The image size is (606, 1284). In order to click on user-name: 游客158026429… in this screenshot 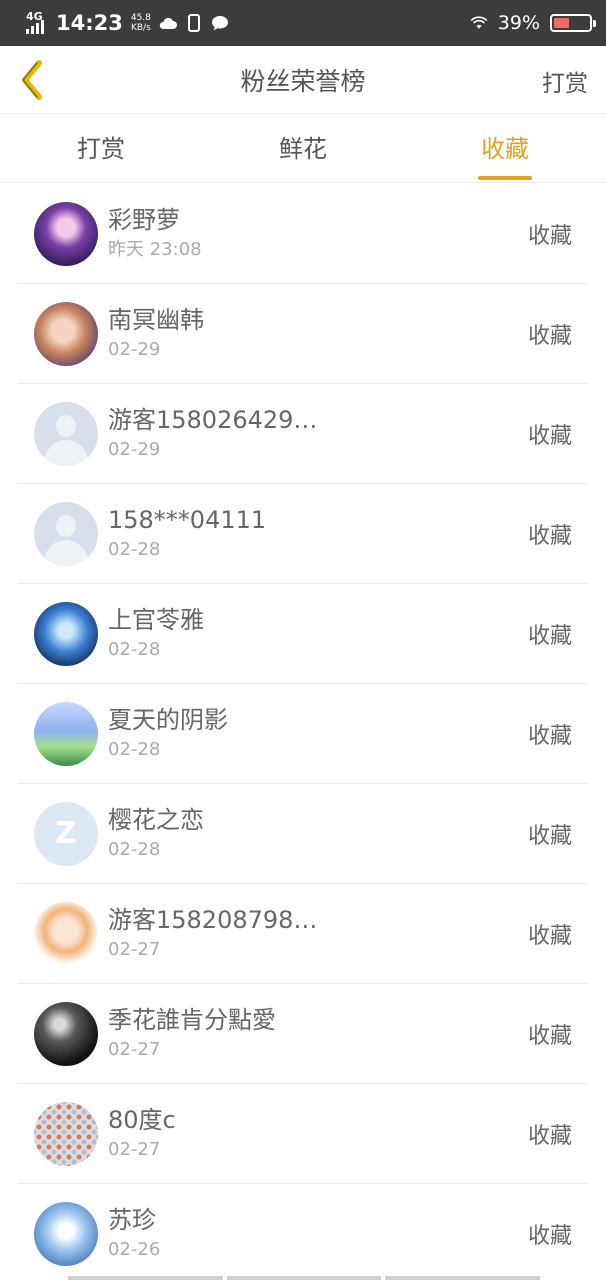, I will do `click(213, 419)`.